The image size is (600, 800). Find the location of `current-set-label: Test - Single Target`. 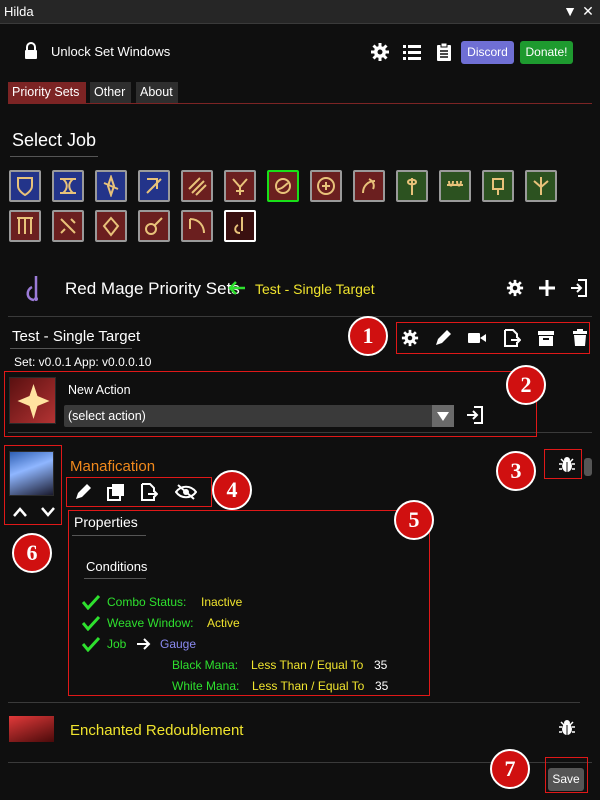

current-set-label: Test - Single Target is located at coordinates (315, 289).